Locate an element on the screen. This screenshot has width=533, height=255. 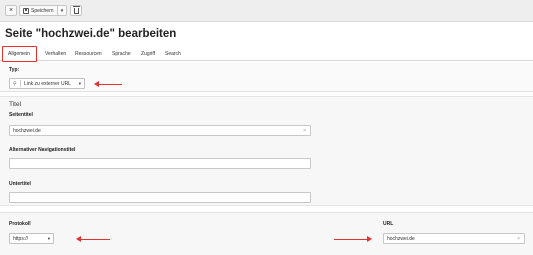
save-options-dropdown: ▾ is located at coordinates (62, 10).